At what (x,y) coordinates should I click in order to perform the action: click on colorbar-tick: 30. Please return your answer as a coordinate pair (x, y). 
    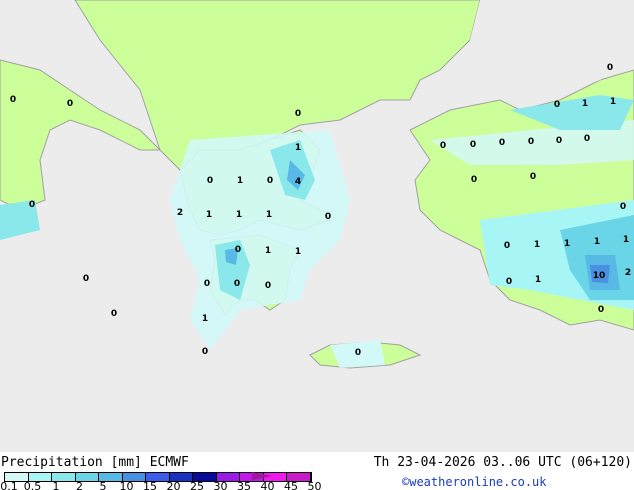
    Looking at the image, I should click on (220, 485).